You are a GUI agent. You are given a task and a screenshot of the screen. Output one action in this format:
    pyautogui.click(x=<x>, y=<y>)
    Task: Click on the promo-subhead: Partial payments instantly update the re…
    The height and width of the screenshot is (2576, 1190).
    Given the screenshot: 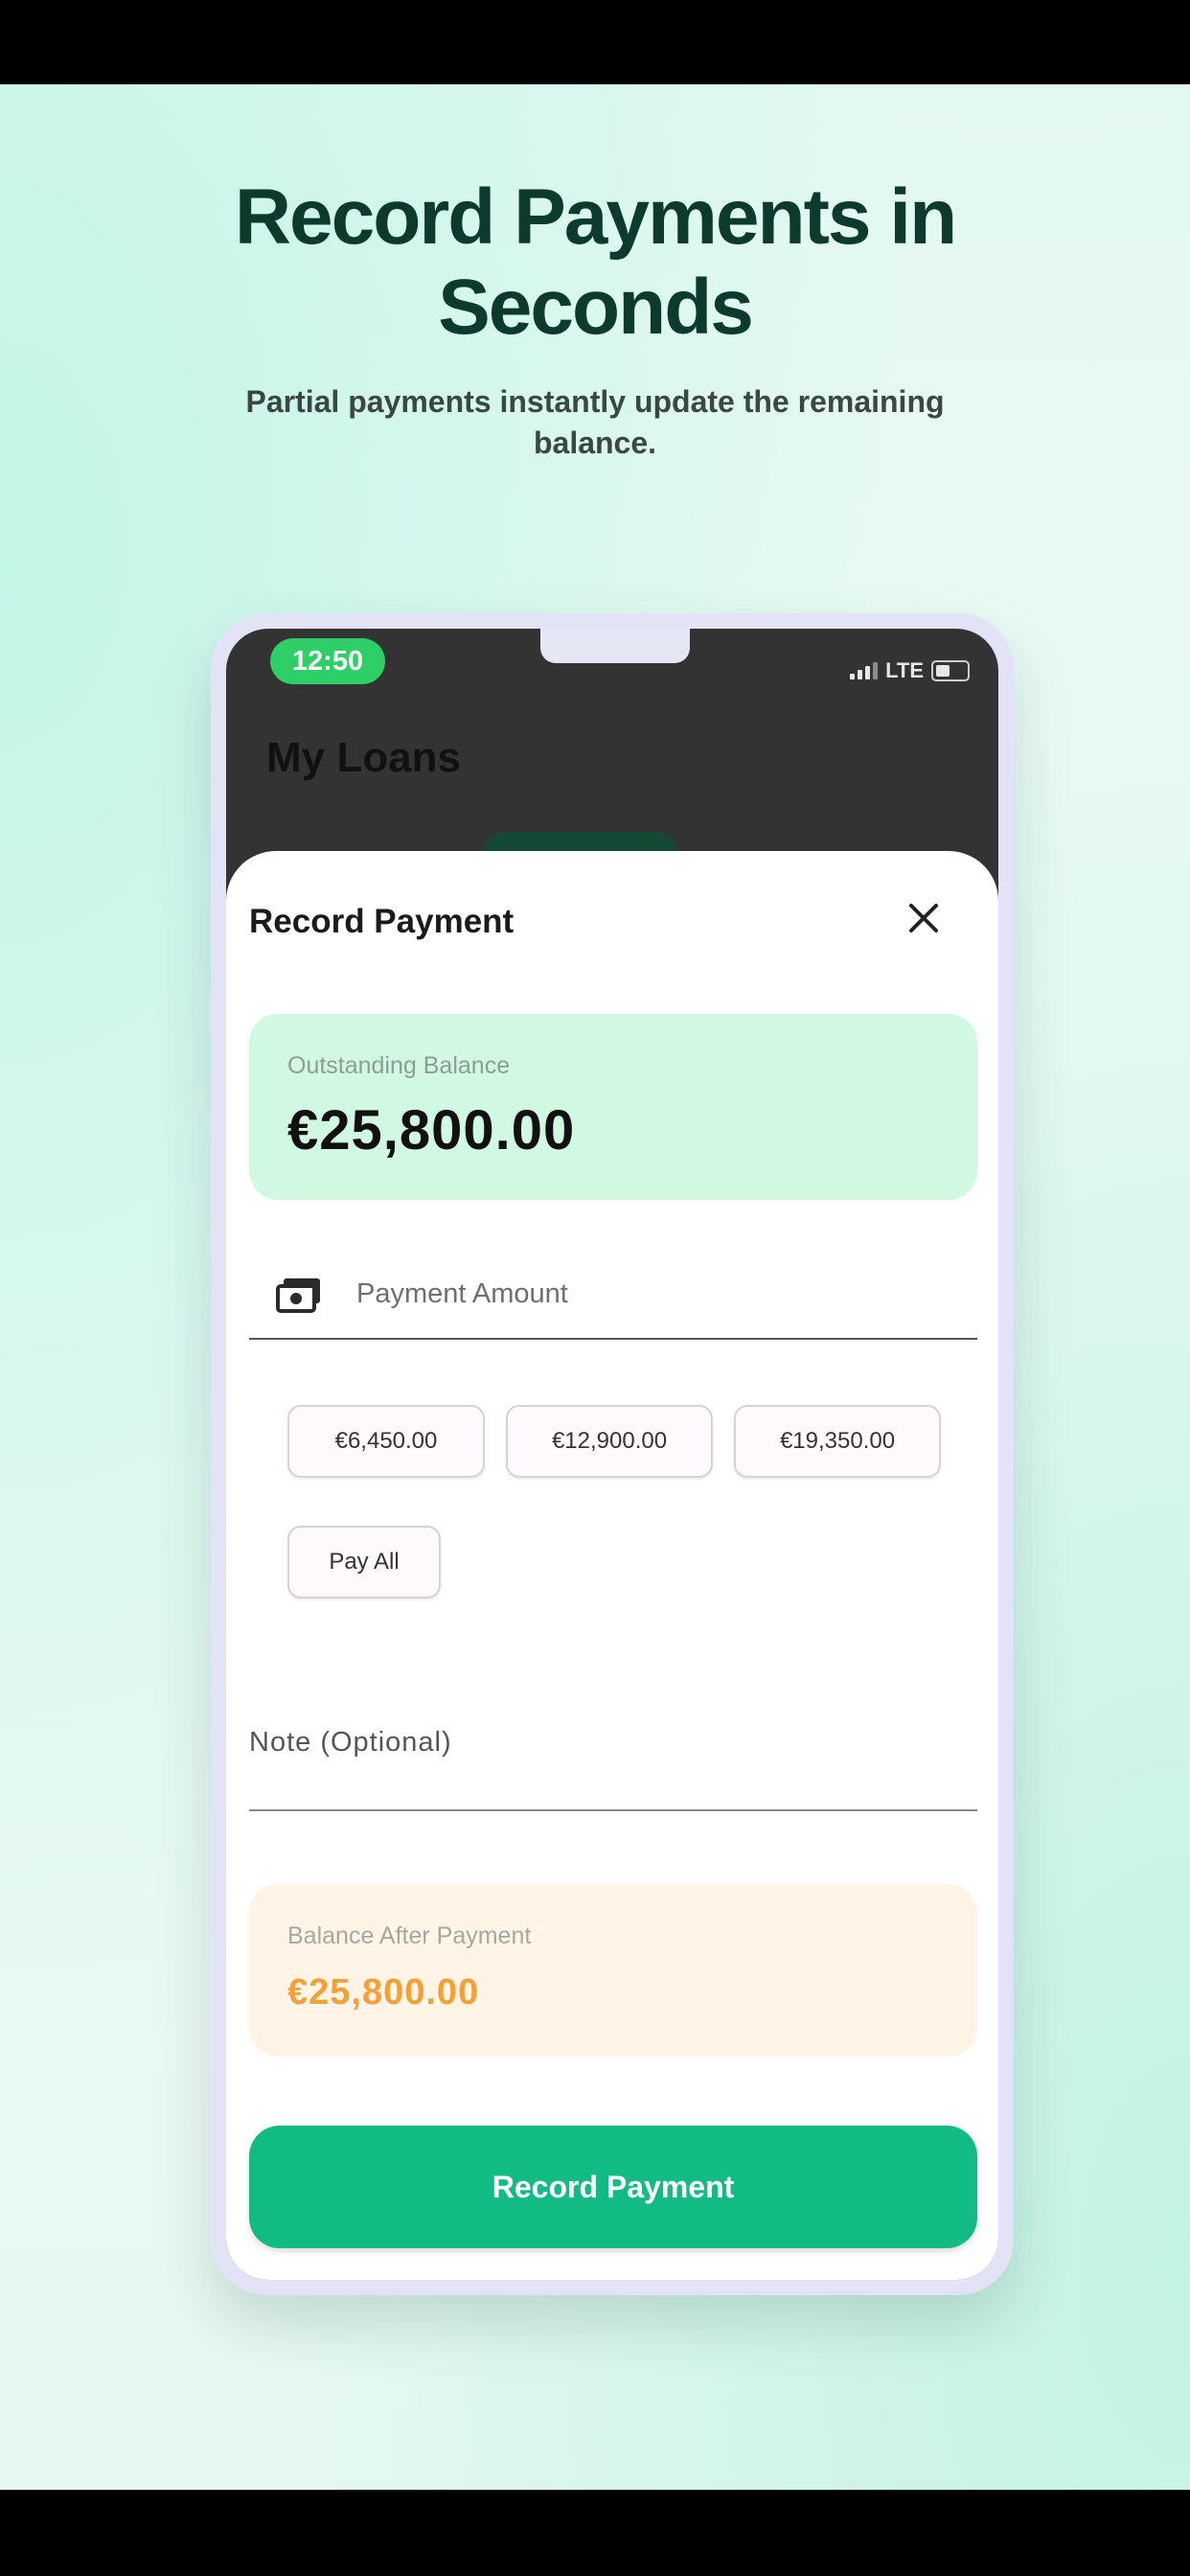 What is the action you would take?
    pyautogui.click(x=595, y=422)
    